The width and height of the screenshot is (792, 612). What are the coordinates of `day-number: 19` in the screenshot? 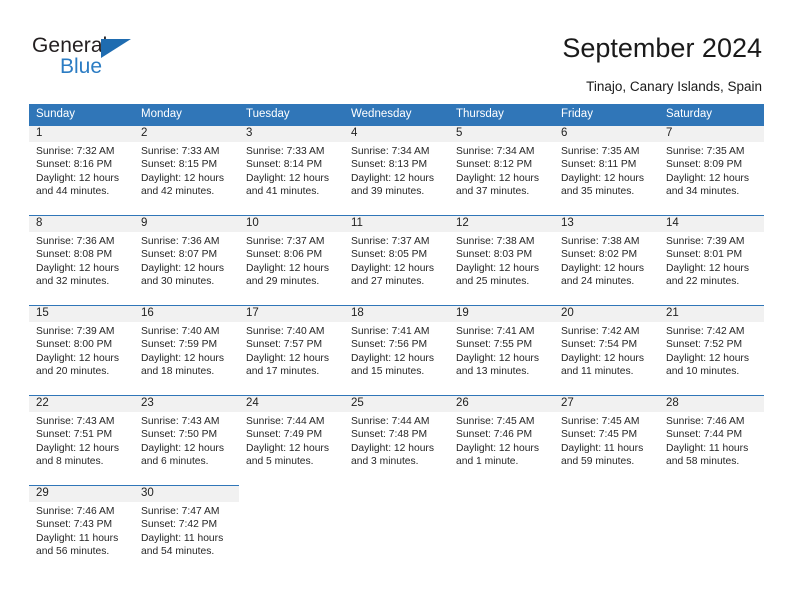 It's located at (462, 313).